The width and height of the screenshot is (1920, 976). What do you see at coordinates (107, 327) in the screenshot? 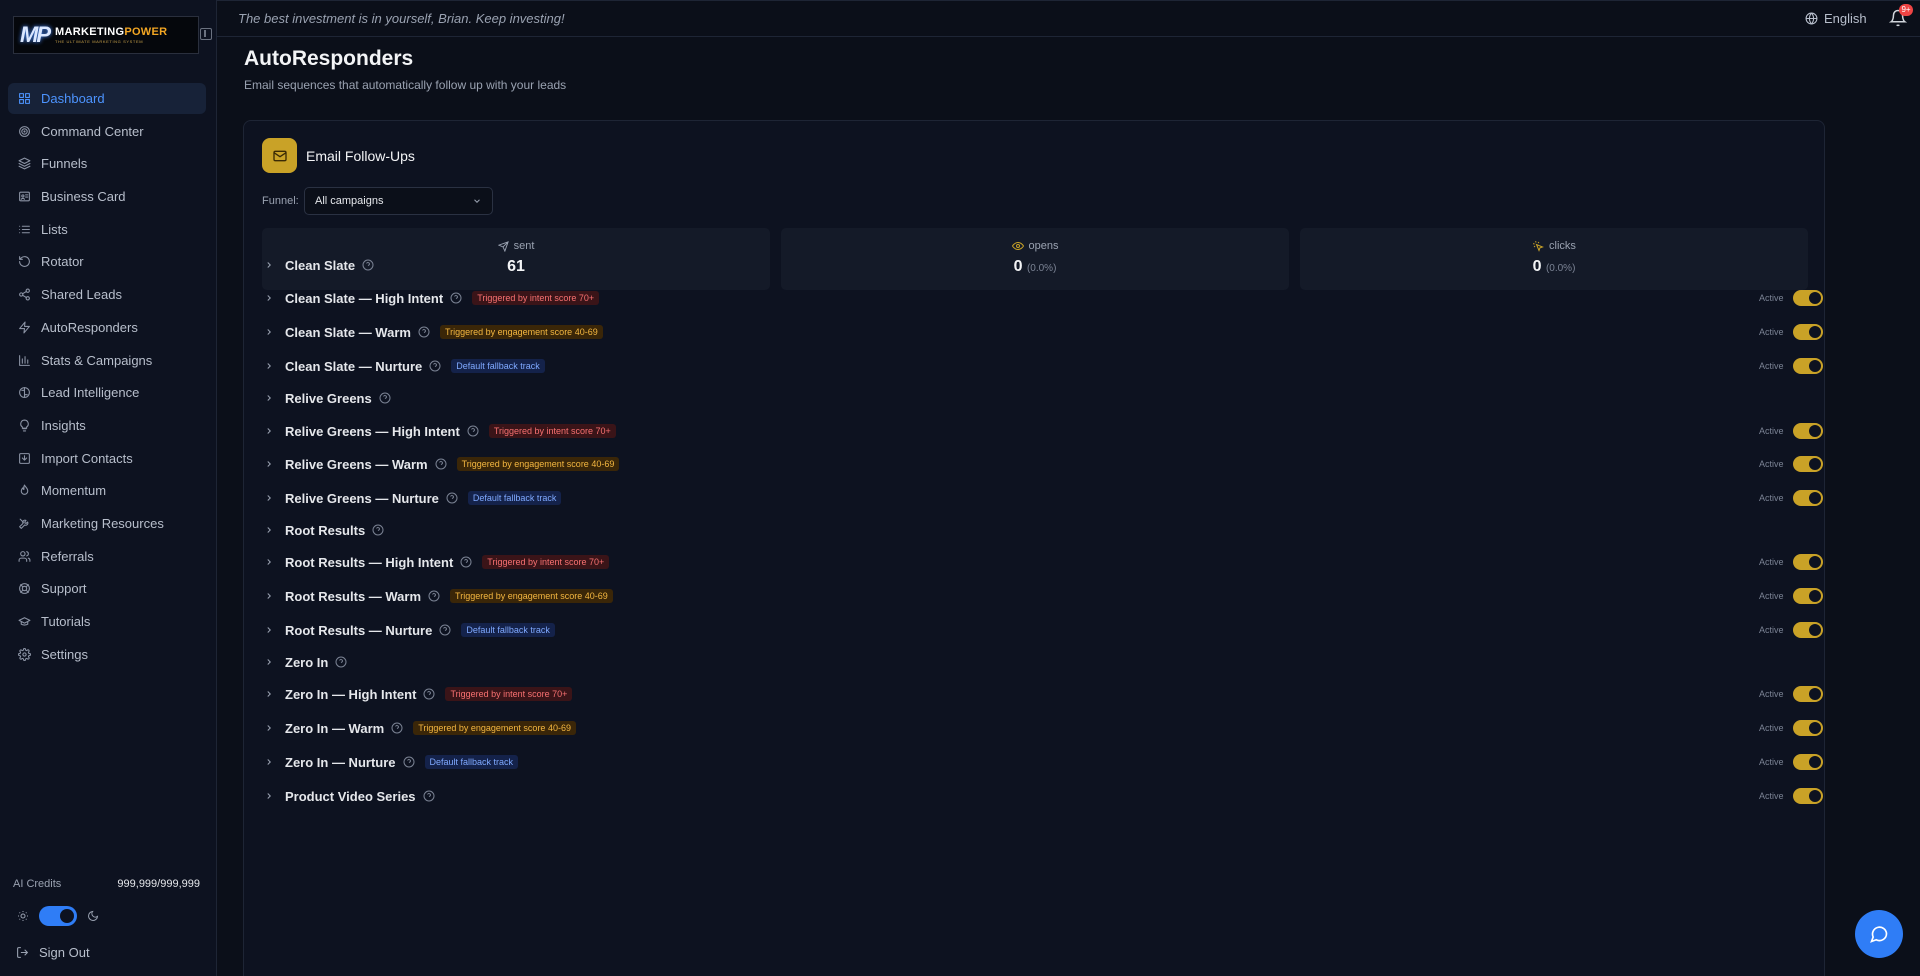
I see `sidebar-item-autoresponders: AutoResponders` at bounding box center [107, 327].